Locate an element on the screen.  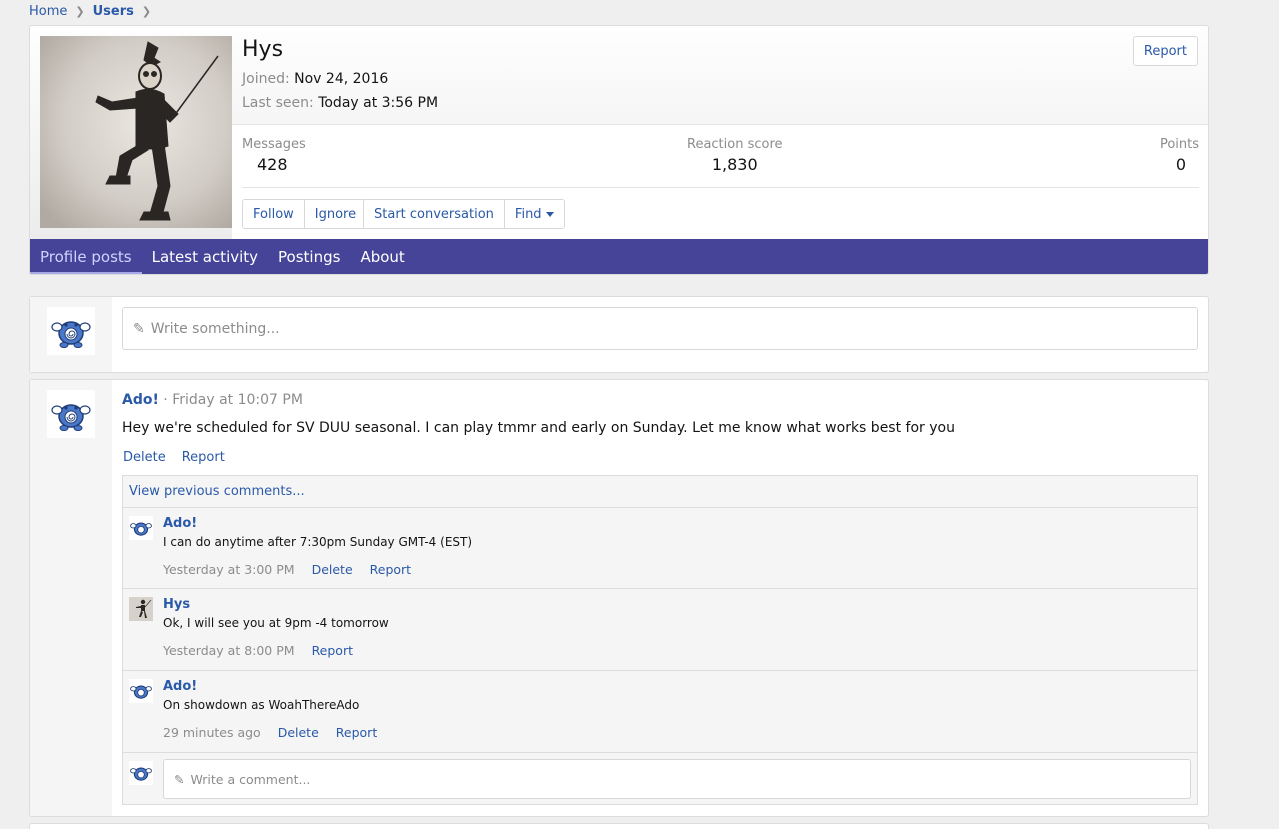
stat-reaction-label: Reaction score is located at coordinates (735, 144).